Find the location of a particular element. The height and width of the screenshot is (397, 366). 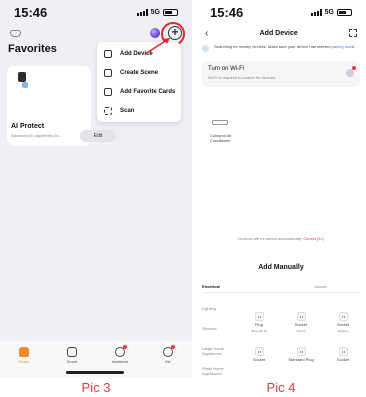

menu-item-label: Scan is located at coordinates (127, 110).